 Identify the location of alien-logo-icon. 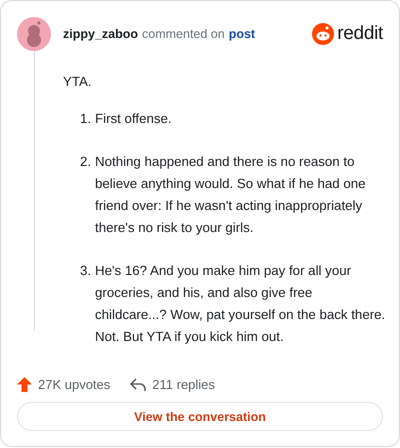
(323, 34).